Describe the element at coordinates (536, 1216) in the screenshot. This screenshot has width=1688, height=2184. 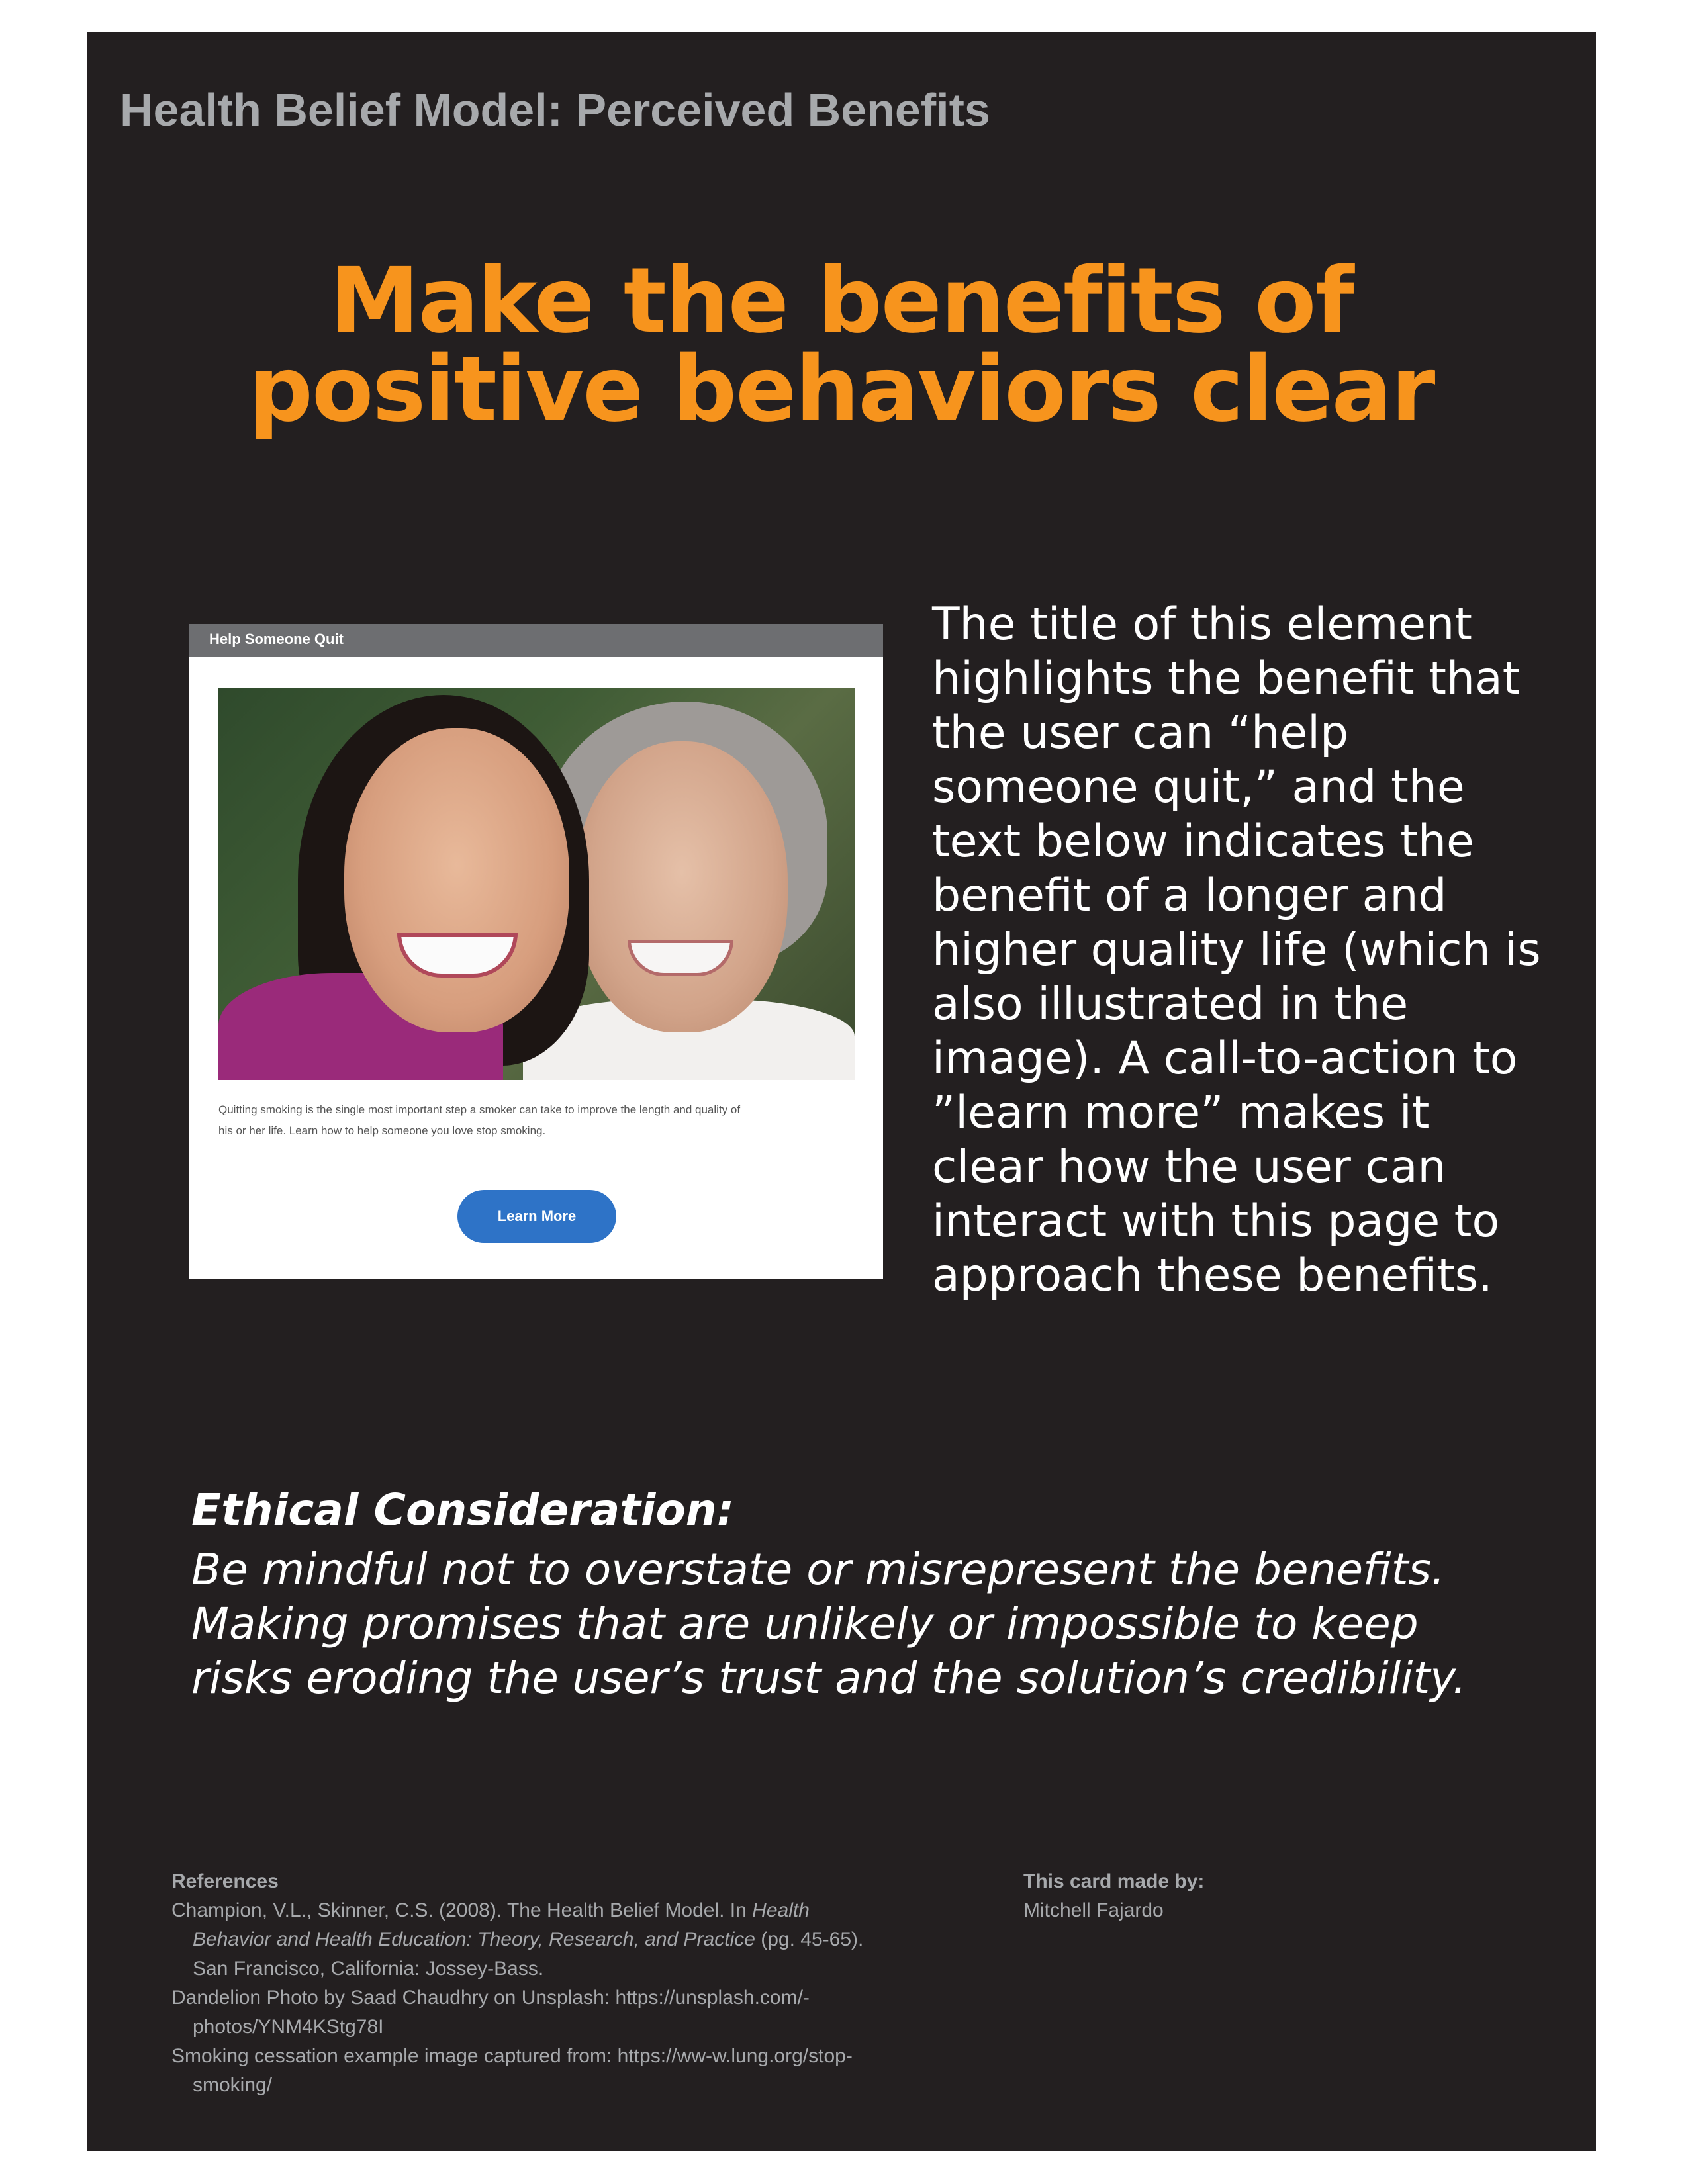
I see `learn-more-button: Learn More` at that location.